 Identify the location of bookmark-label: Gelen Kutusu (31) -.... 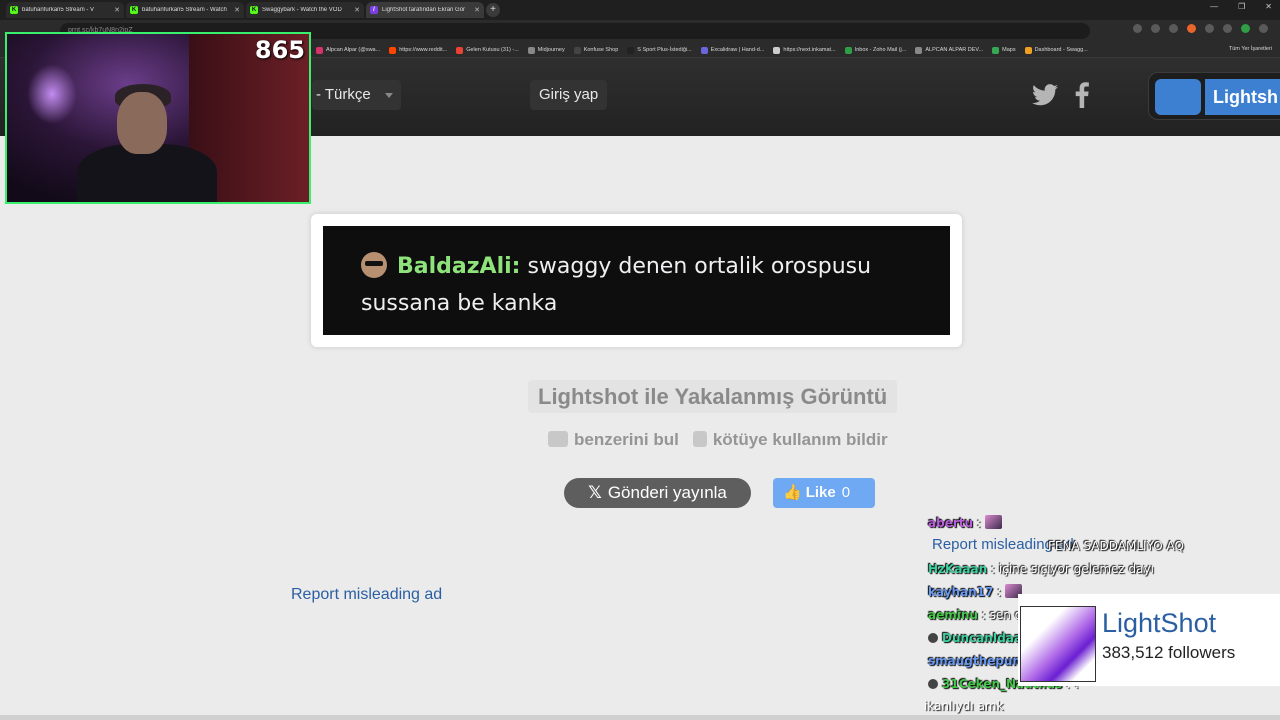
(492, 50).